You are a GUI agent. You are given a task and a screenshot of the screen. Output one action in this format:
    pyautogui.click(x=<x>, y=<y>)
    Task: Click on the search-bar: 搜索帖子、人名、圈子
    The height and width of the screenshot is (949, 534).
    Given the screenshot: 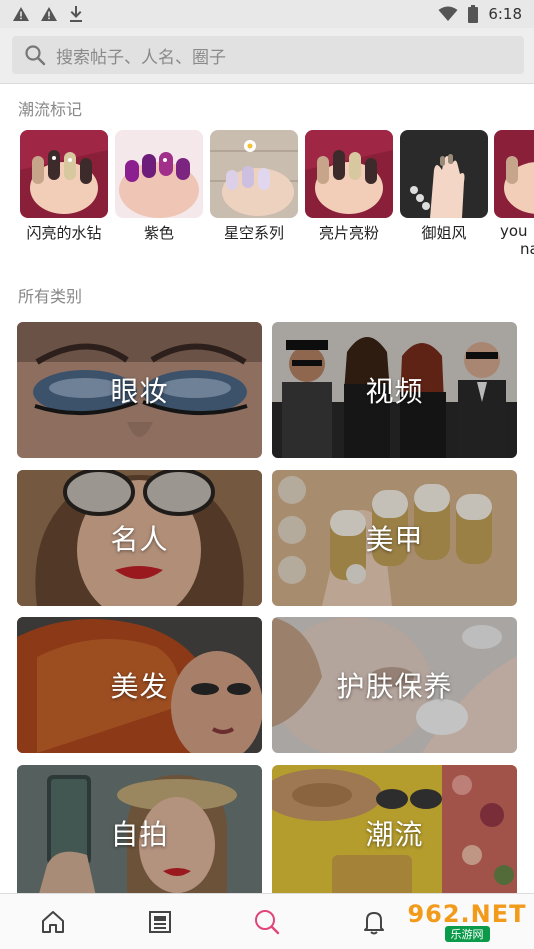 What is the action you would take?
    pyautogui.click(x=267, y=56)
    